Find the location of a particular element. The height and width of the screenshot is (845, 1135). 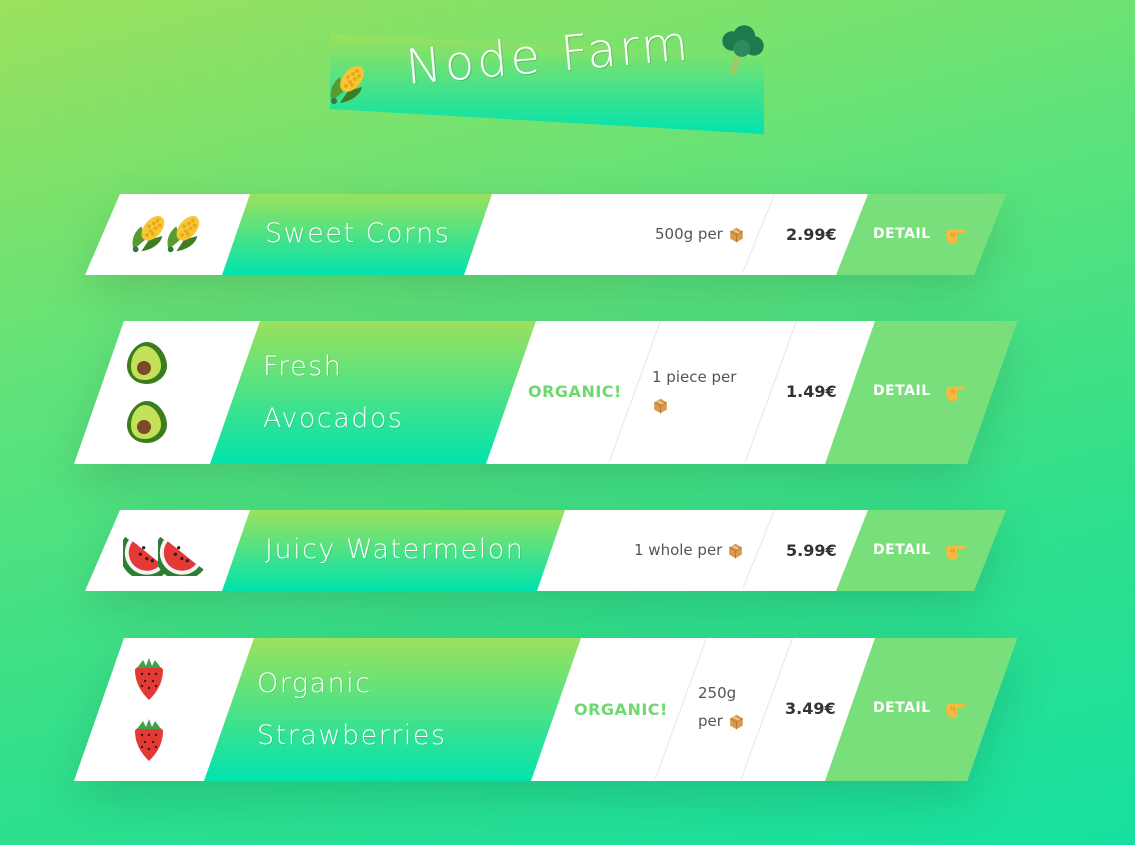

product-name: Organic Strawberries is located at coordinates (352, 710).